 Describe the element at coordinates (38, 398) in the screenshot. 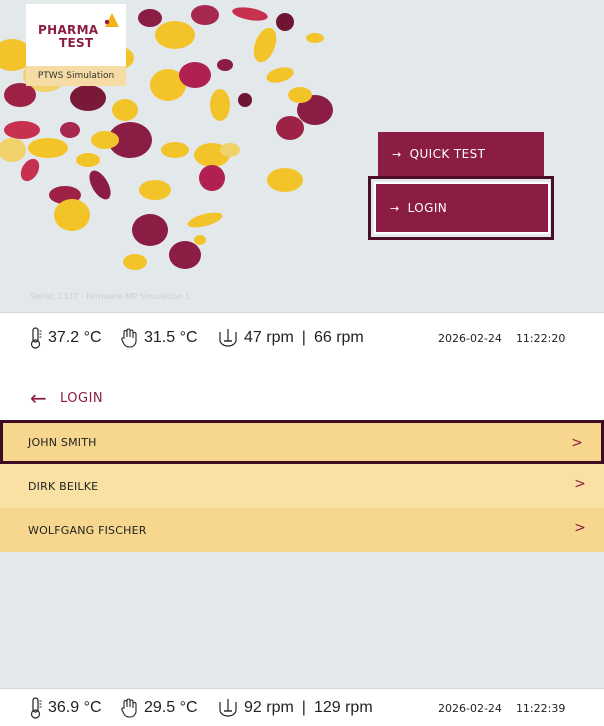

I see `back-arrow-icon: ←` at that location.